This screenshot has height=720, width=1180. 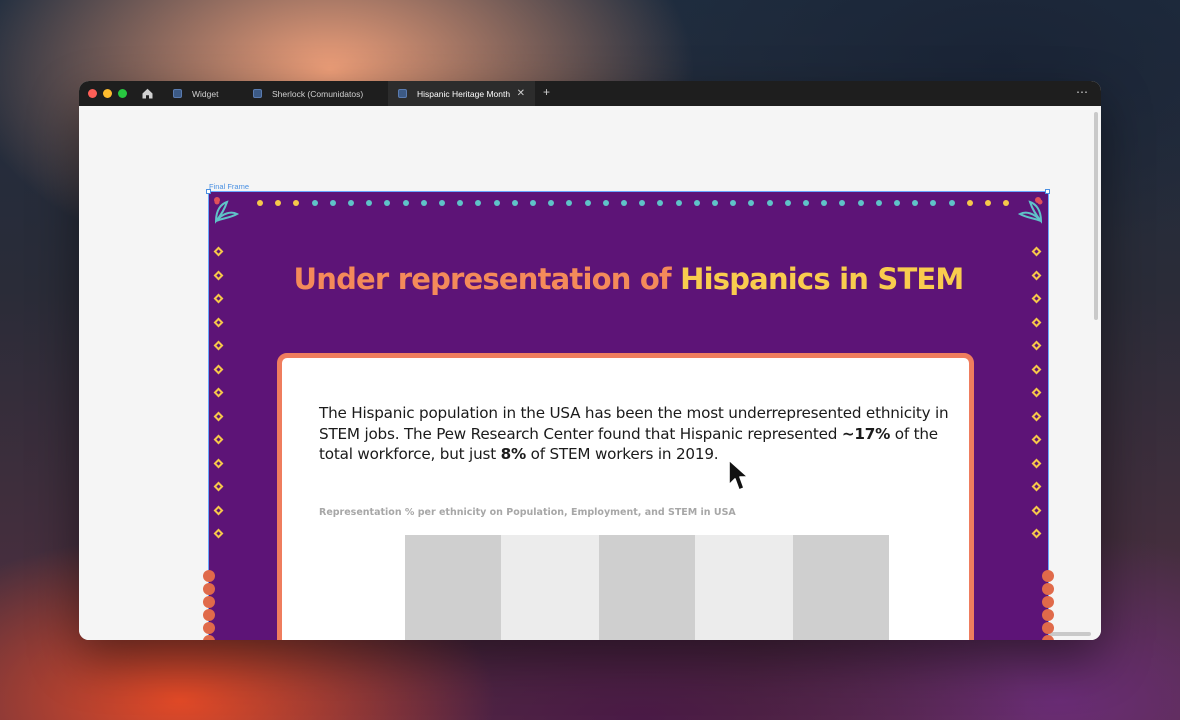 What do you see at coordinates (487, 279) in the screenshot?
I see `heading-orange-text: Under representation of` at bounding box center [487, 279].